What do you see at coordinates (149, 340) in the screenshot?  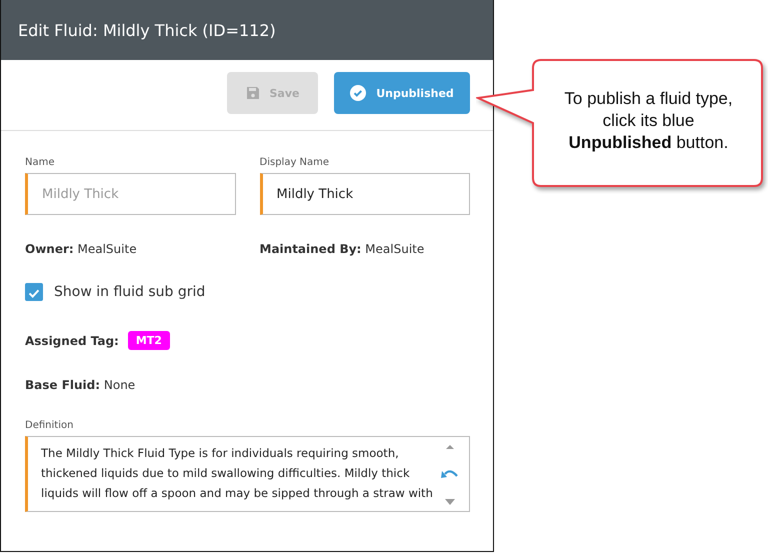 I see `tag-badge: MT2` at bounding box center [149, 340].